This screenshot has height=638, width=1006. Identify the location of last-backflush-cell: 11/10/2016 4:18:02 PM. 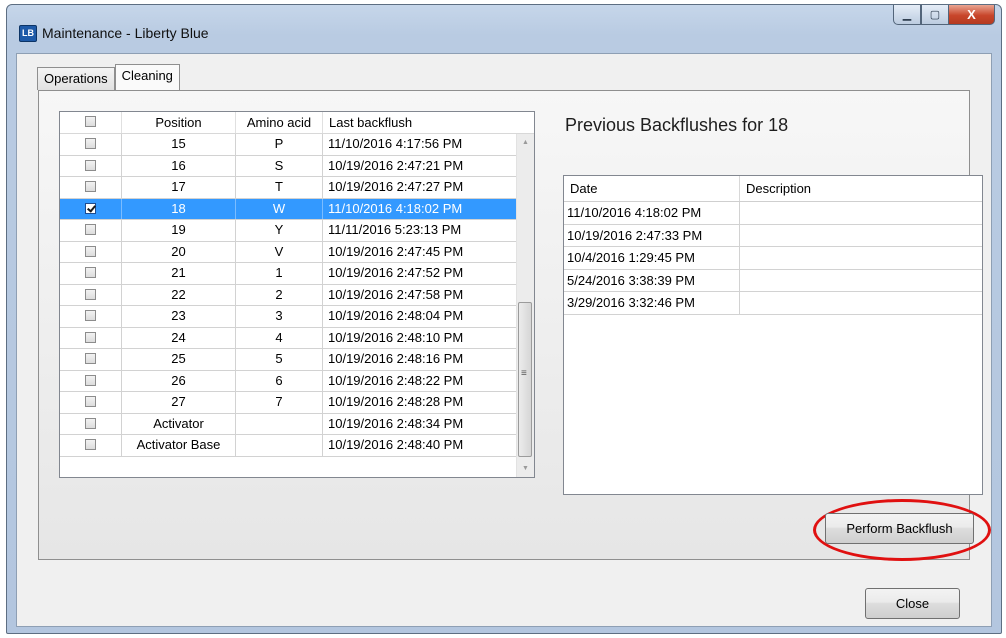
(395, 208).